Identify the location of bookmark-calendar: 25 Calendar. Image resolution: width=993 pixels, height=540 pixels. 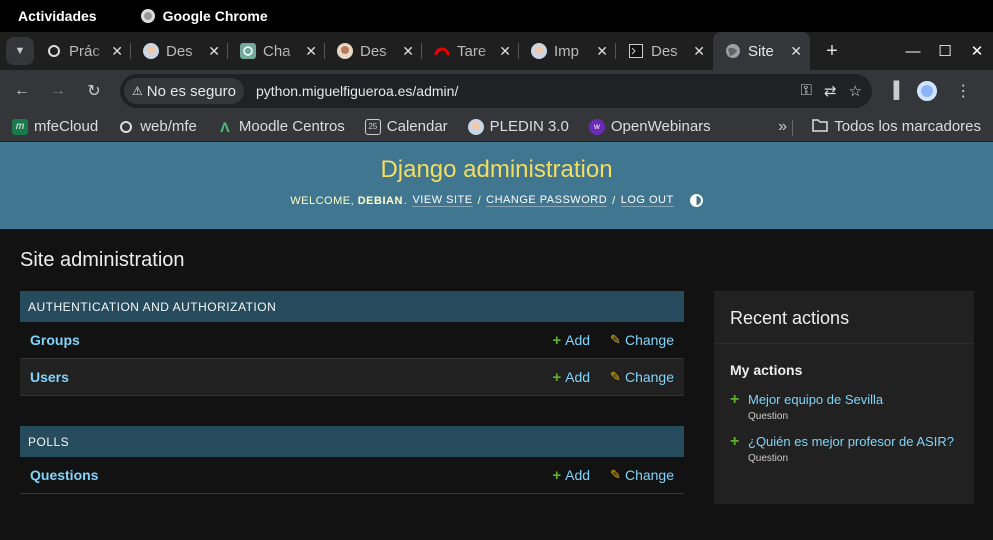
(406, 126).